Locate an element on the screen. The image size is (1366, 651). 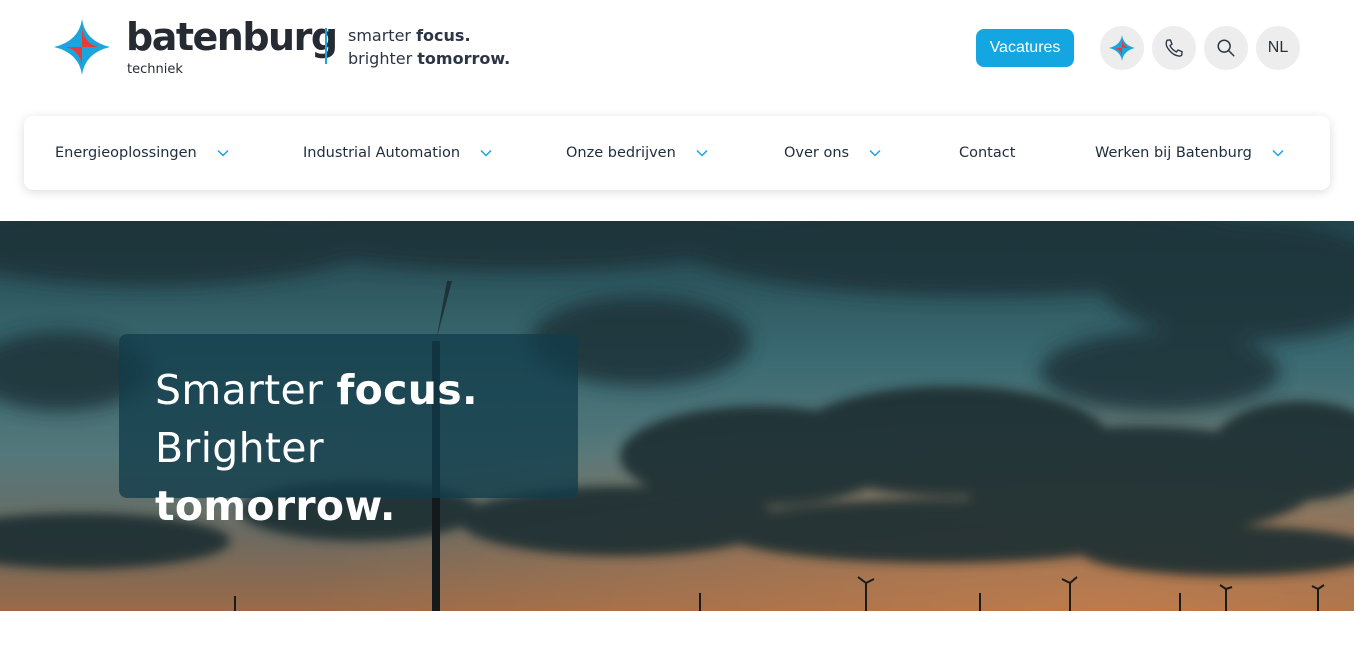
hero-headline-box: Smarter focus. Brighter tomorrow. is located at coordinates (348, 432).